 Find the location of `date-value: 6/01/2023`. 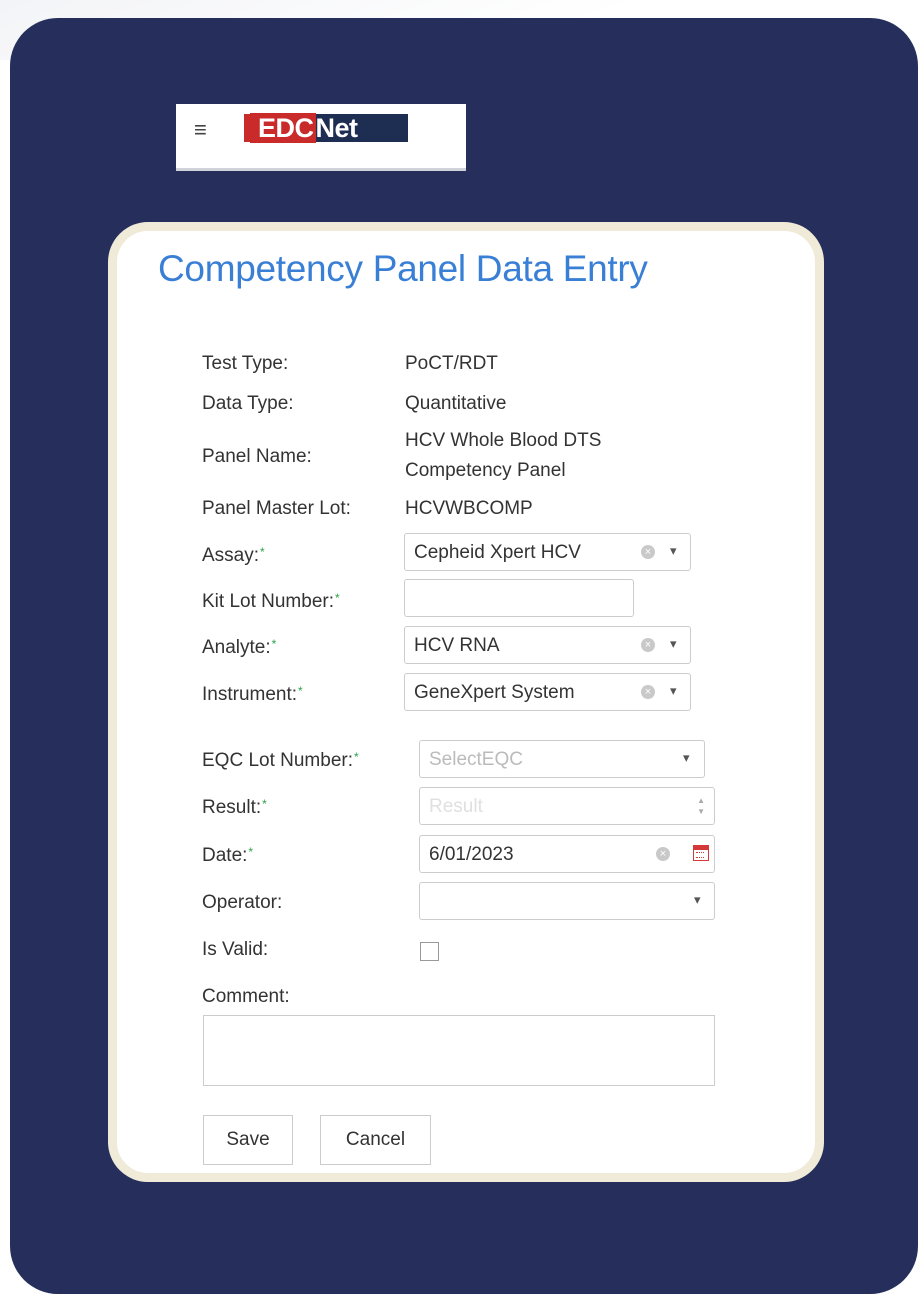

date-value: 6/01/2023 is located at coordinates (471, 854).